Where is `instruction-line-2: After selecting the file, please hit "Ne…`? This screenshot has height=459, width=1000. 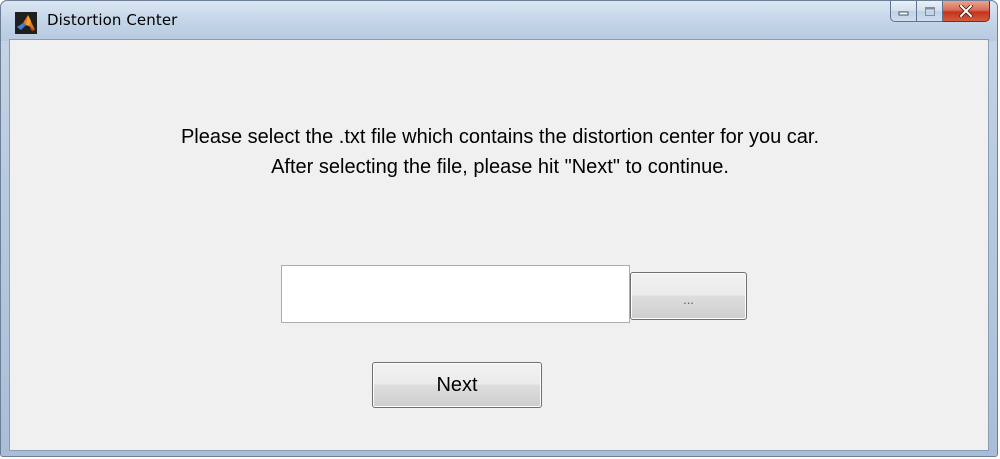
instruction-line-2: After selecting the file, please hit "Ne… is located at coordinates (500, 167).